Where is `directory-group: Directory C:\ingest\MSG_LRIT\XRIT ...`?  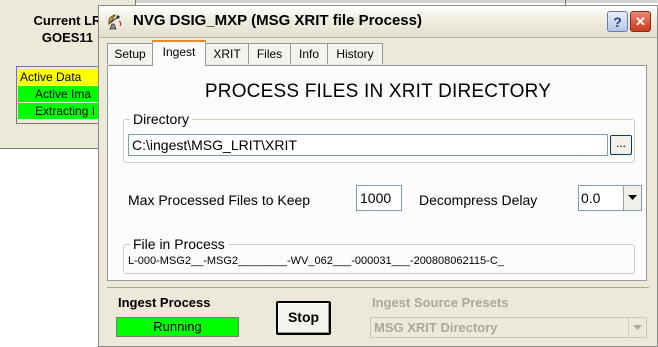 directory-group: Directory C:\ingest\MSG_LRIT\XRIT ... is located at coordinates (379, 137).